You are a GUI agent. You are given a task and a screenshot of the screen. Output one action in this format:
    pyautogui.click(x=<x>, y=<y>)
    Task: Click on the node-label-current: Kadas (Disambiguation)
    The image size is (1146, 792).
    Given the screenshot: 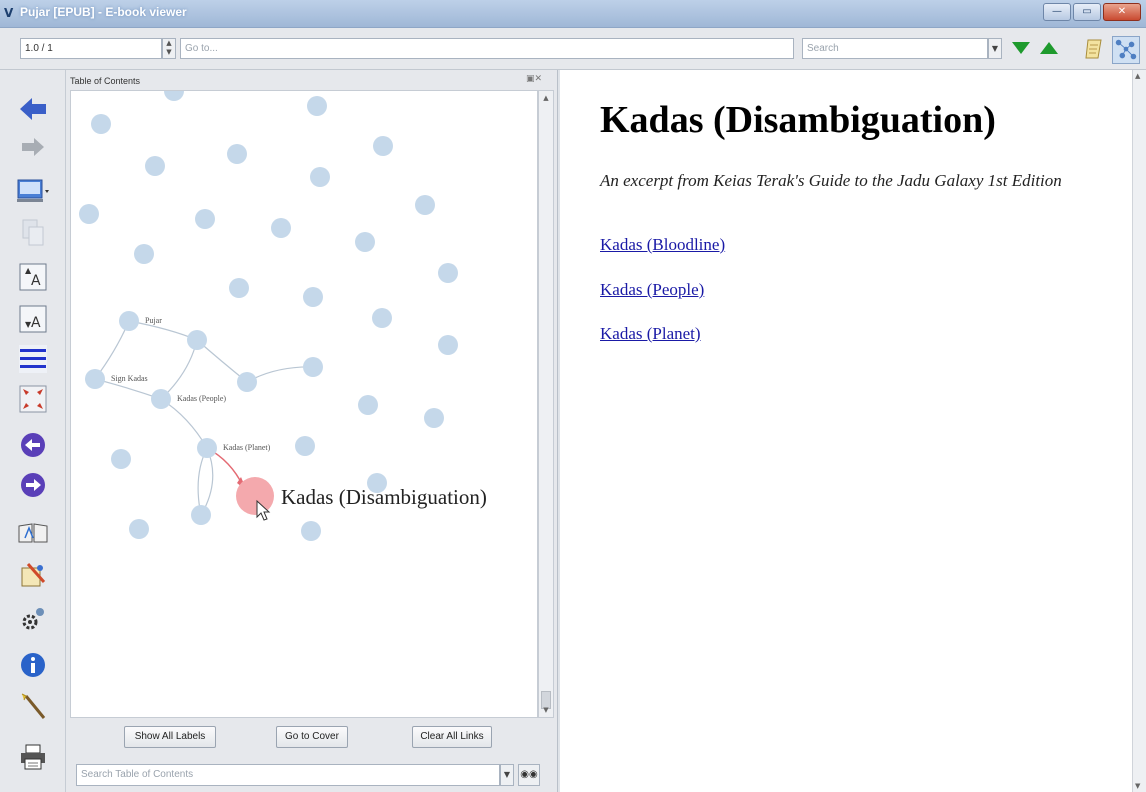 What is the action you would take?
    pyautogui.click(x=384, y=497)
    